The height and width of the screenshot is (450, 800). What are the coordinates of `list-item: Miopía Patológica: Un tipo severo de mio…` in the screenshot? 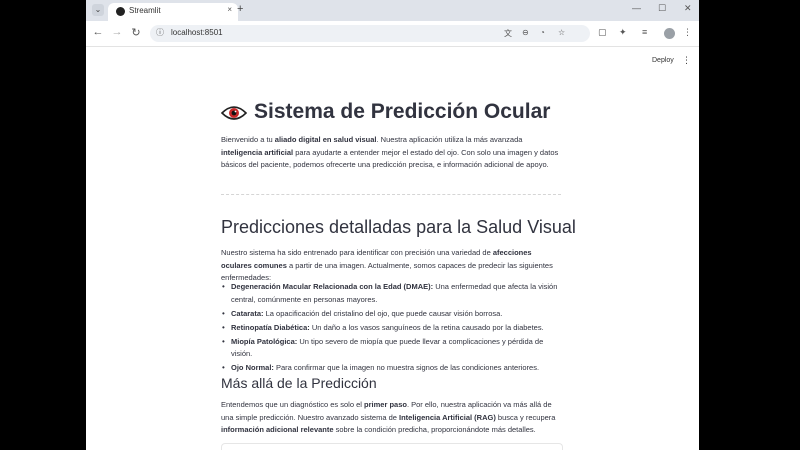 It's located at (391, 348).